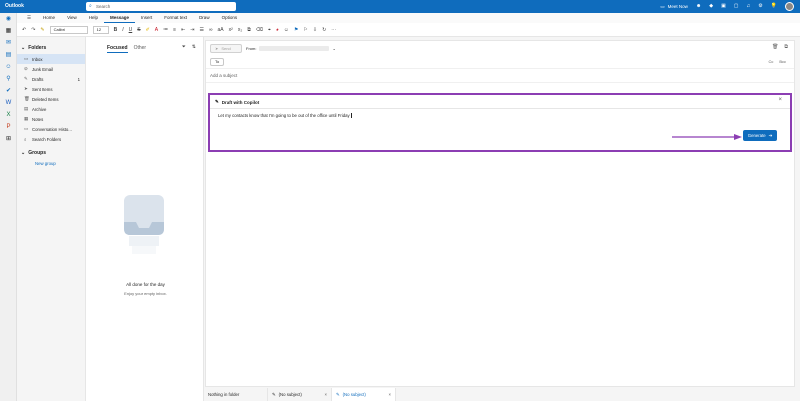 The height and width of the screenshot is (401, 800). What do you see at coordinates (68, 29) in the screenshot?
I see `font-name-select: Calibri` at bounding box center [68, 29].